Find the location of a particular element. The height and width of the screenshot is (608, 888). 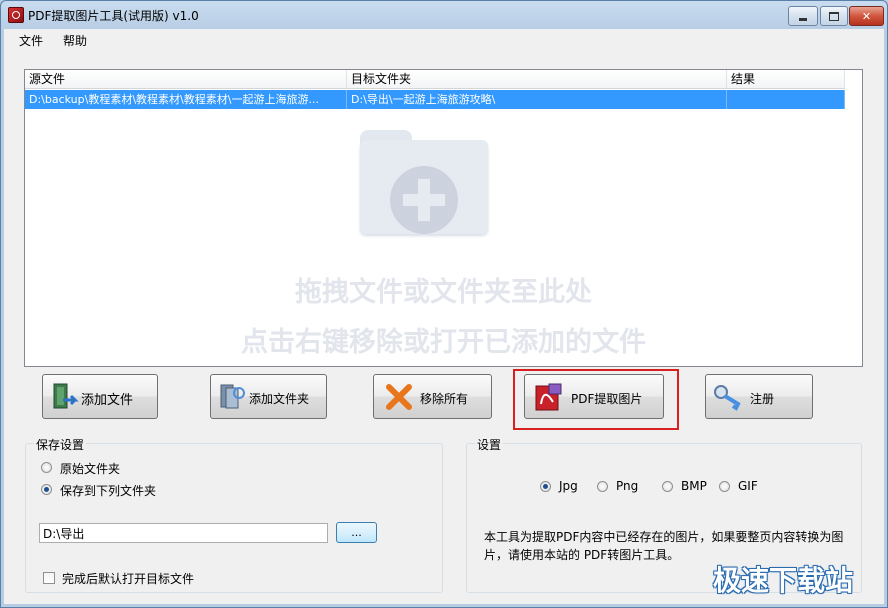

menu-file: 文件 is located at coordinates (31, 40).